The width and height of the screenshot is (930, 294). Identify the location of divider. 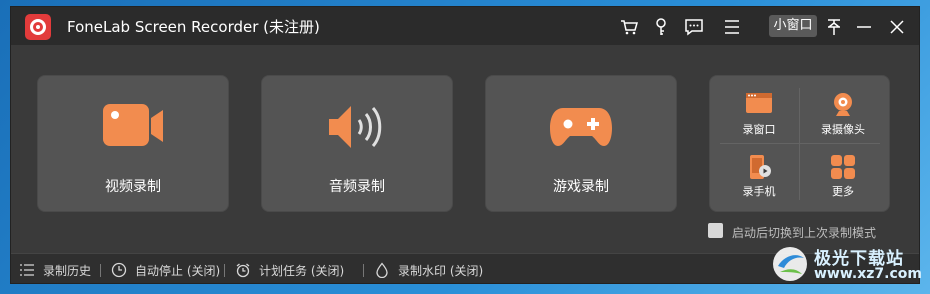
(799, 144).